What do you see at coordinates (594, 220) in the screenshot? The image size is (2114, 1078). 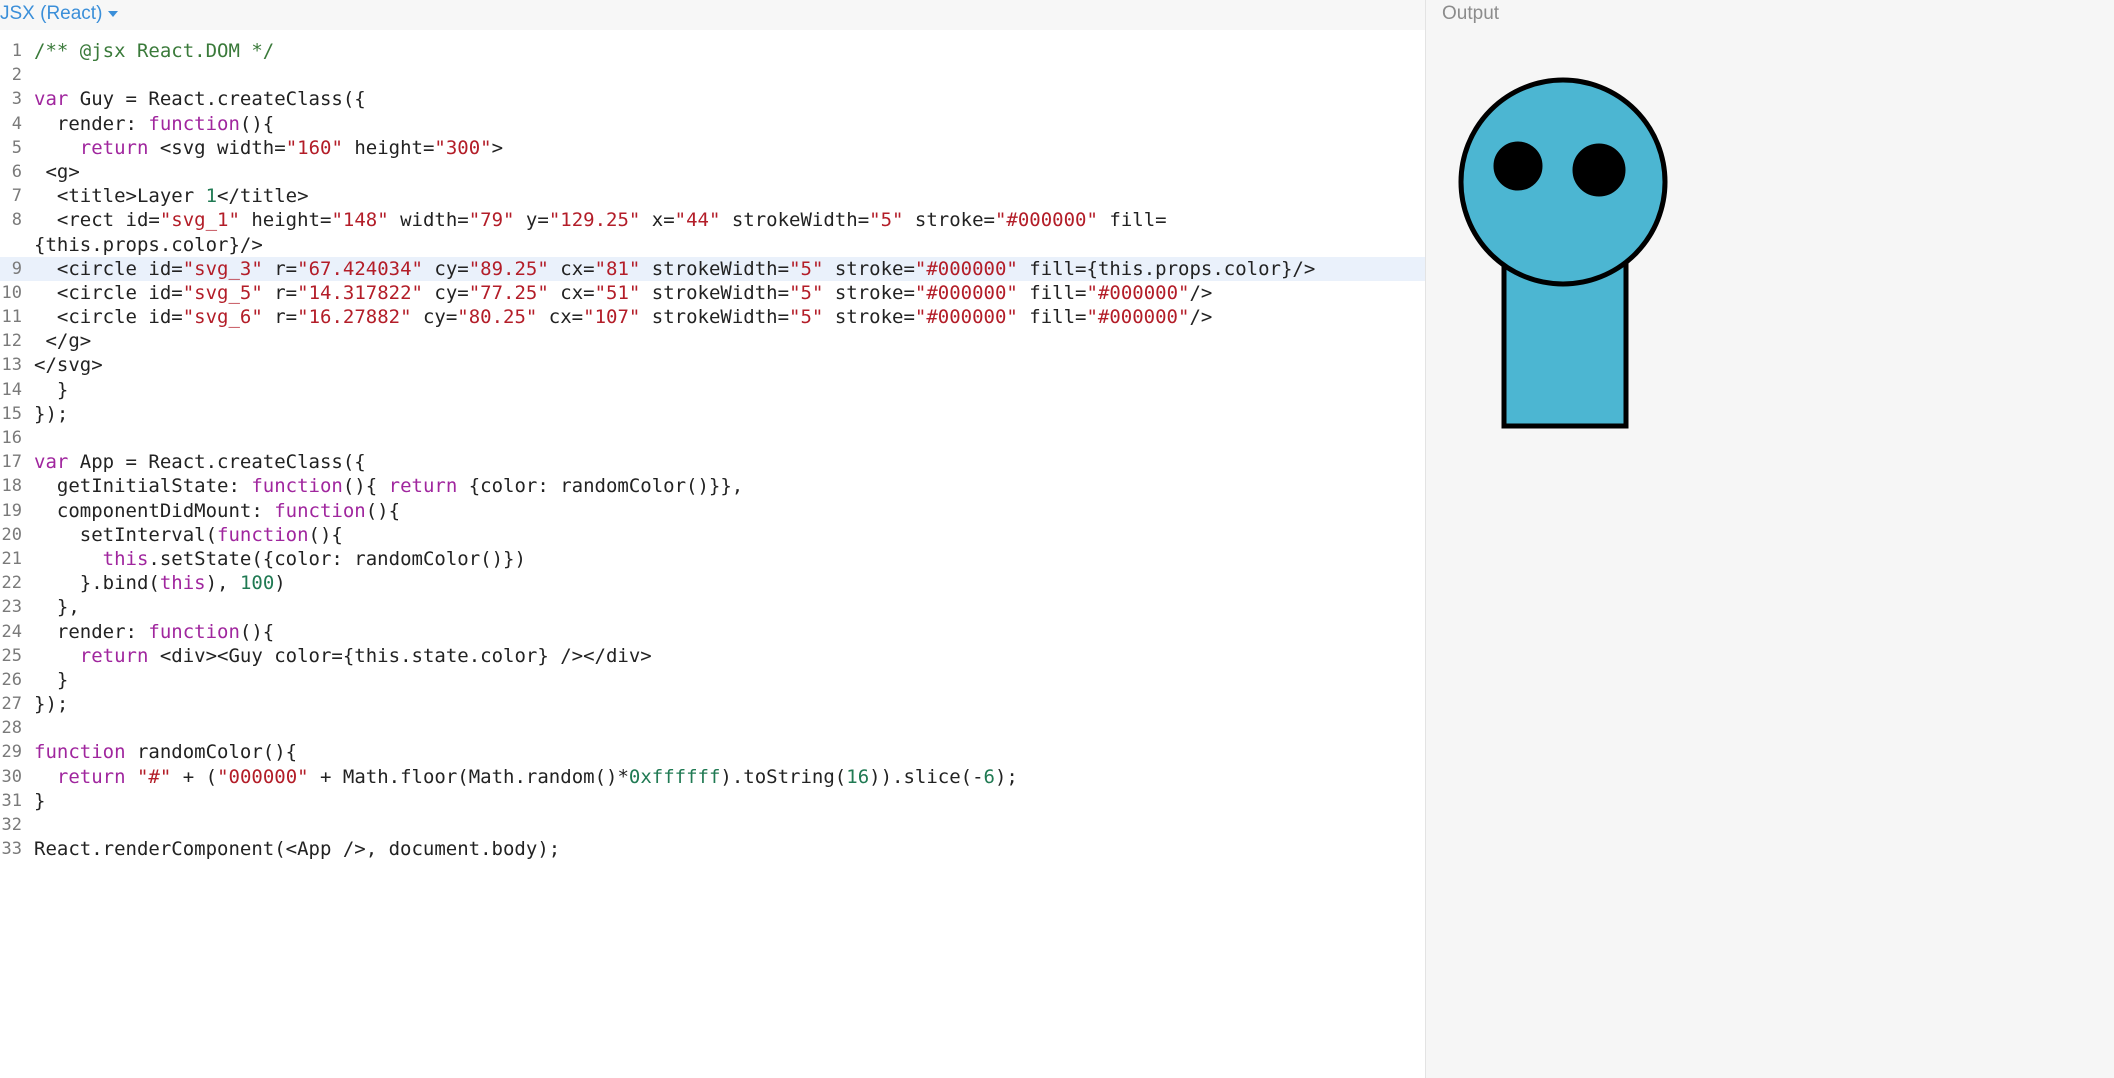 I see `code-token: "129.25"` at bounding box center [594, 220].